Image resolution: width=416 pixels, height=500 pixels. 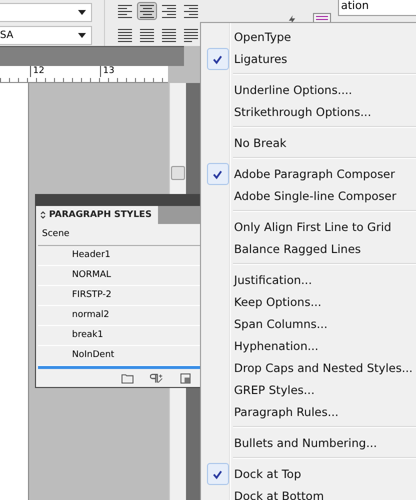 I want to click on collapse-icon, so click(x=43, y=215).